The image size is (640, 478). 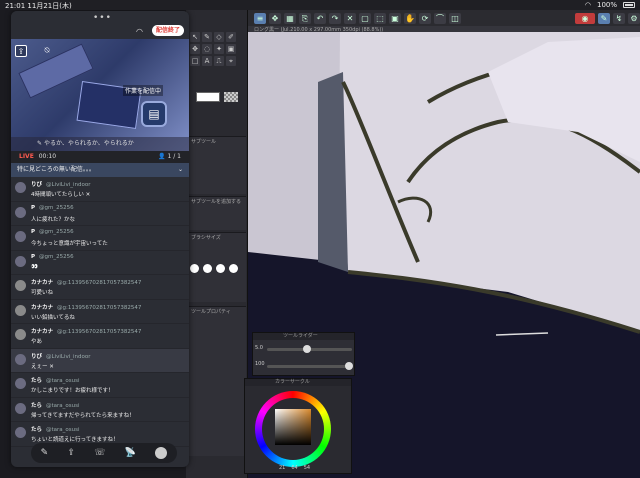 What do you see at coordinates (365, 18) in the screenshot?
I see `transform-icon: ▢` at bounding box center [365, 18].